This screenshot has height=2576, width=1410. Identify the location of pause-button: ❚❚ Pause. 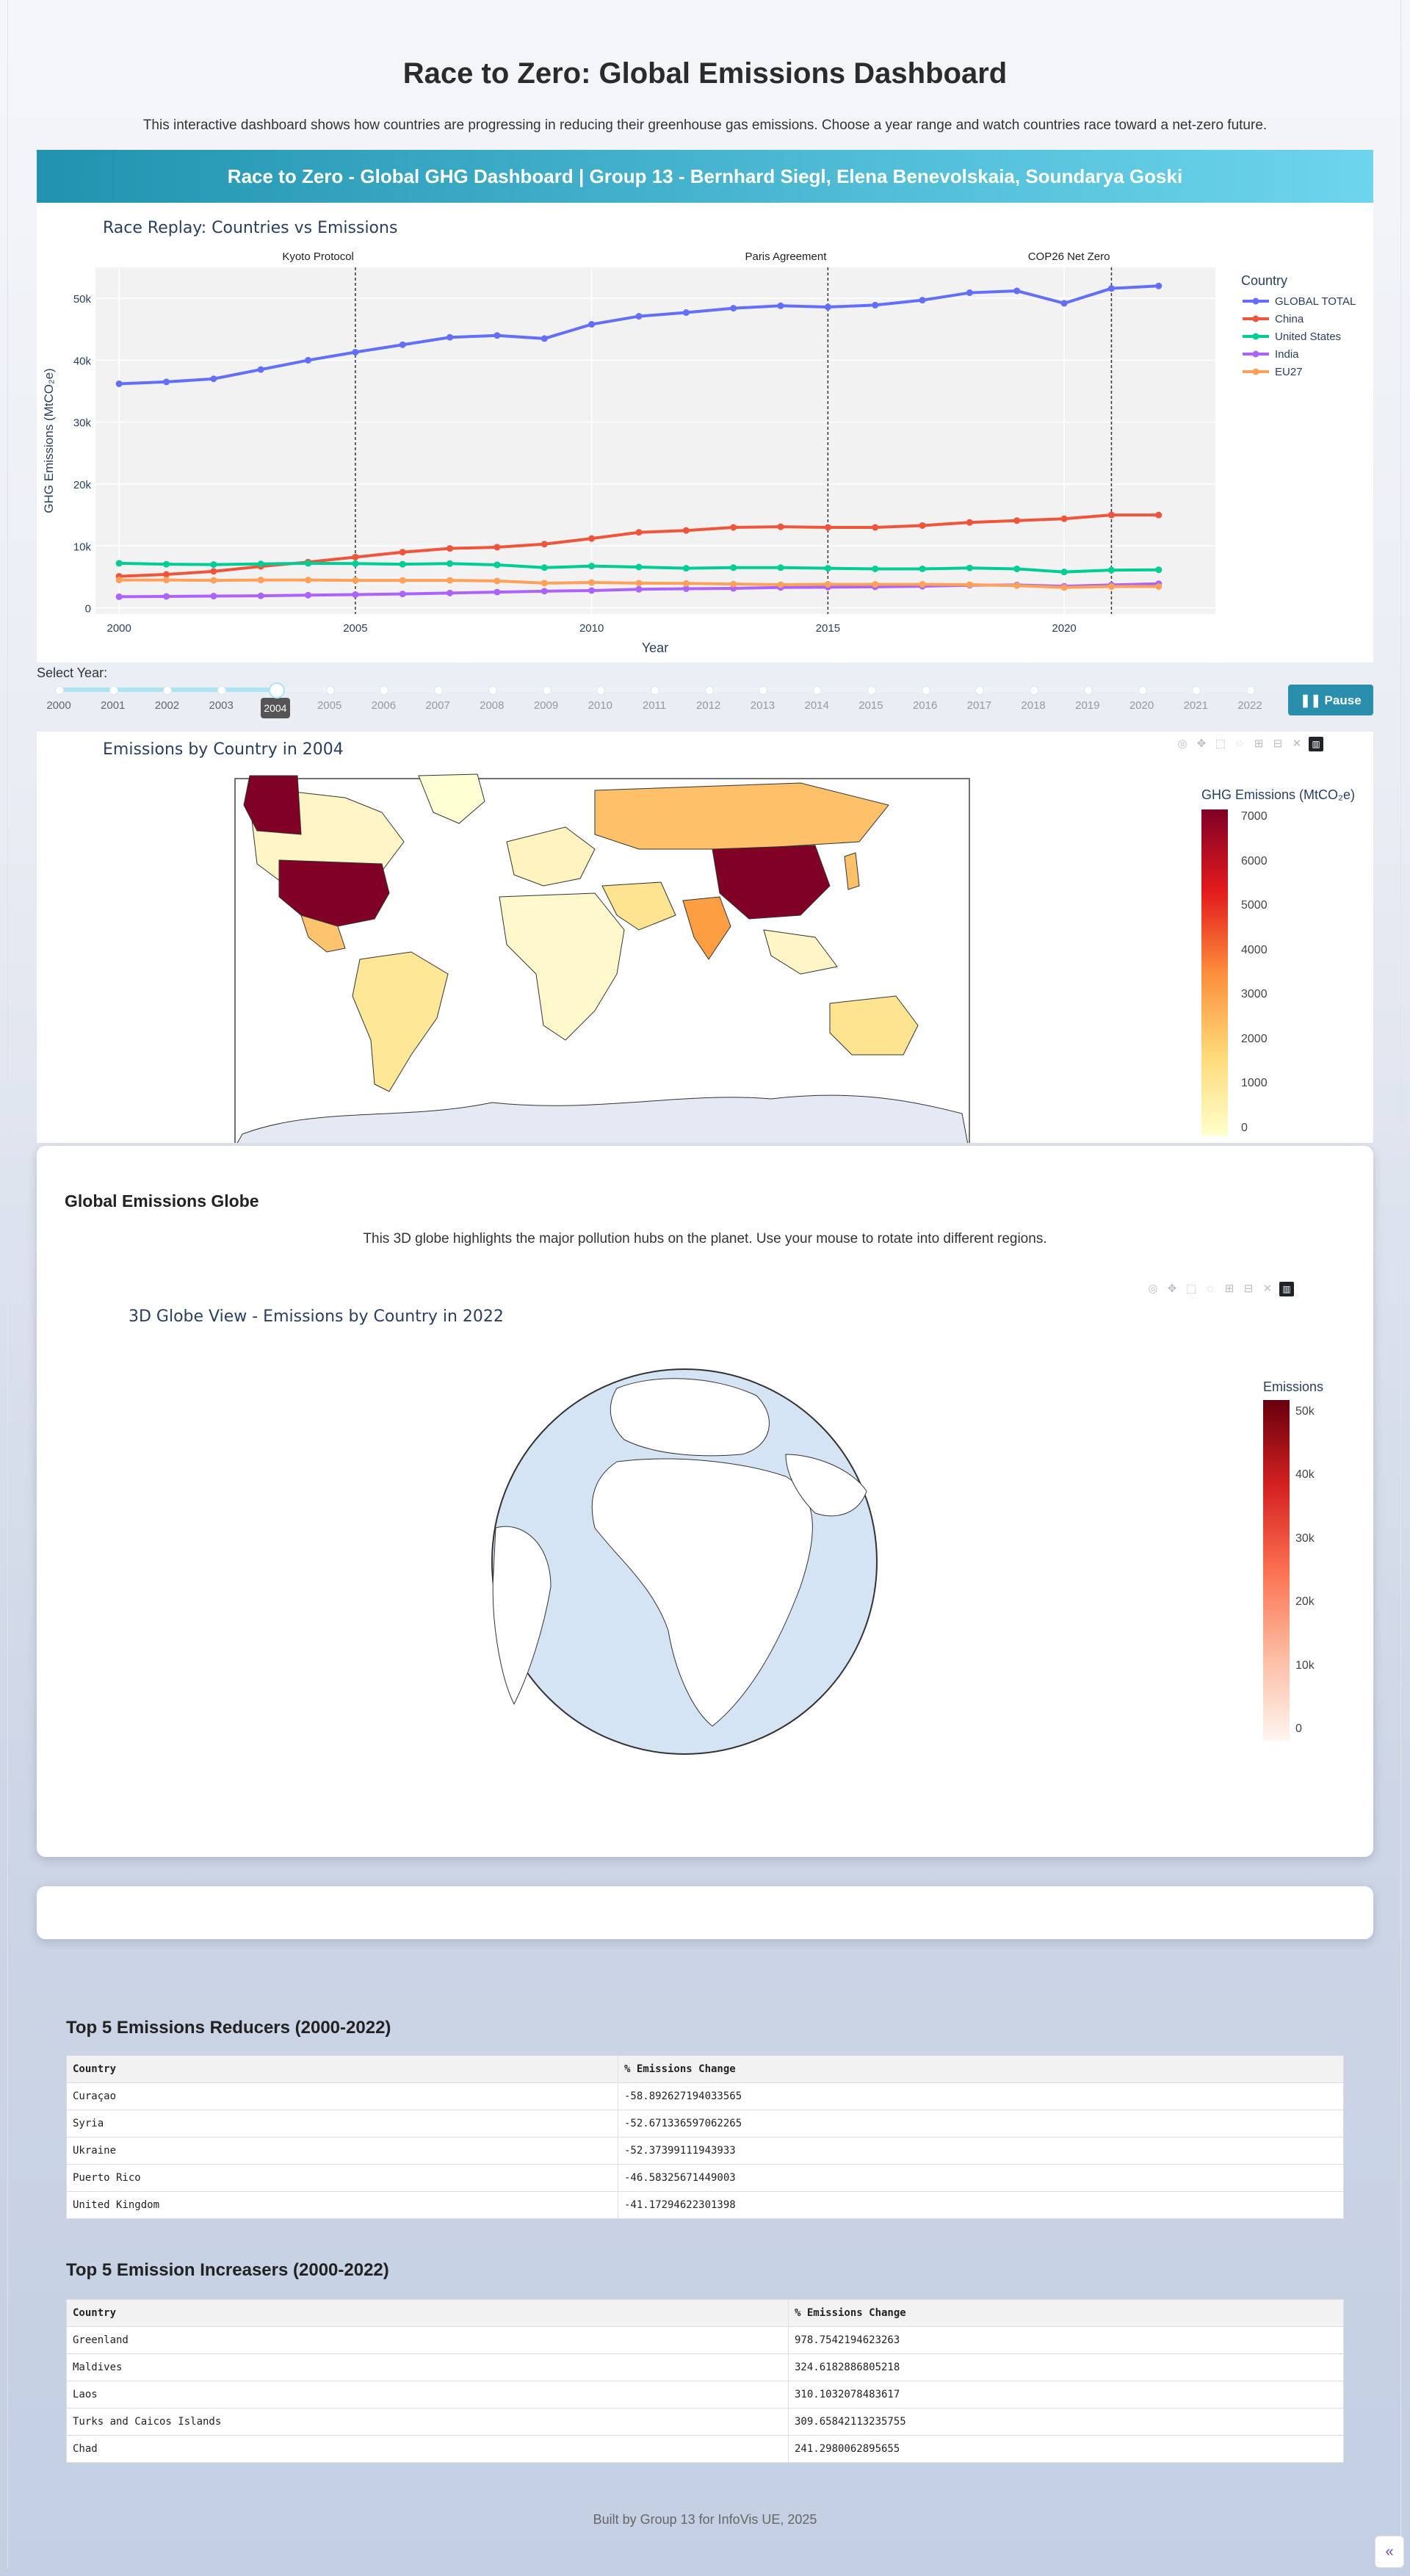
(1330, 700).